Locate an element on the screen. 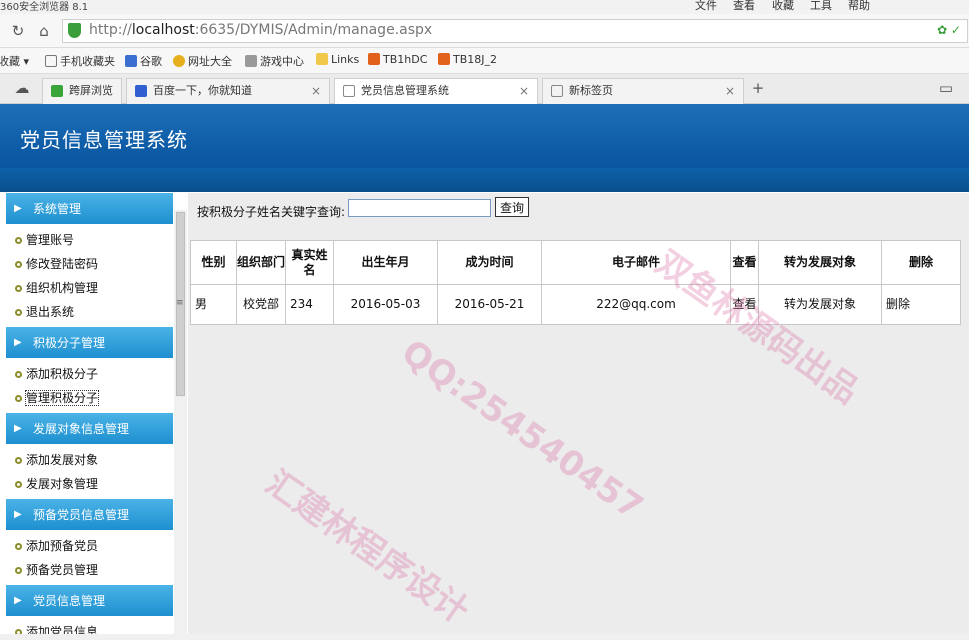  tab-bar: ☁ 跨屏浏览 百度一下，你就知道 × 党员信息管理系统 × 新标签页 × + ▭ is located at coordinates (484, 89).